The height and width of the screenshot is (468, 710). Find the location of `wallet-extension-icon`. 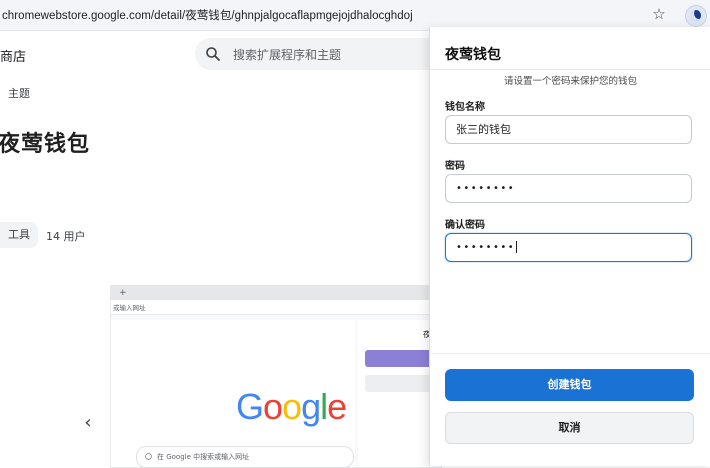

wallet-extension-icon is located at coordinates (696, 16).